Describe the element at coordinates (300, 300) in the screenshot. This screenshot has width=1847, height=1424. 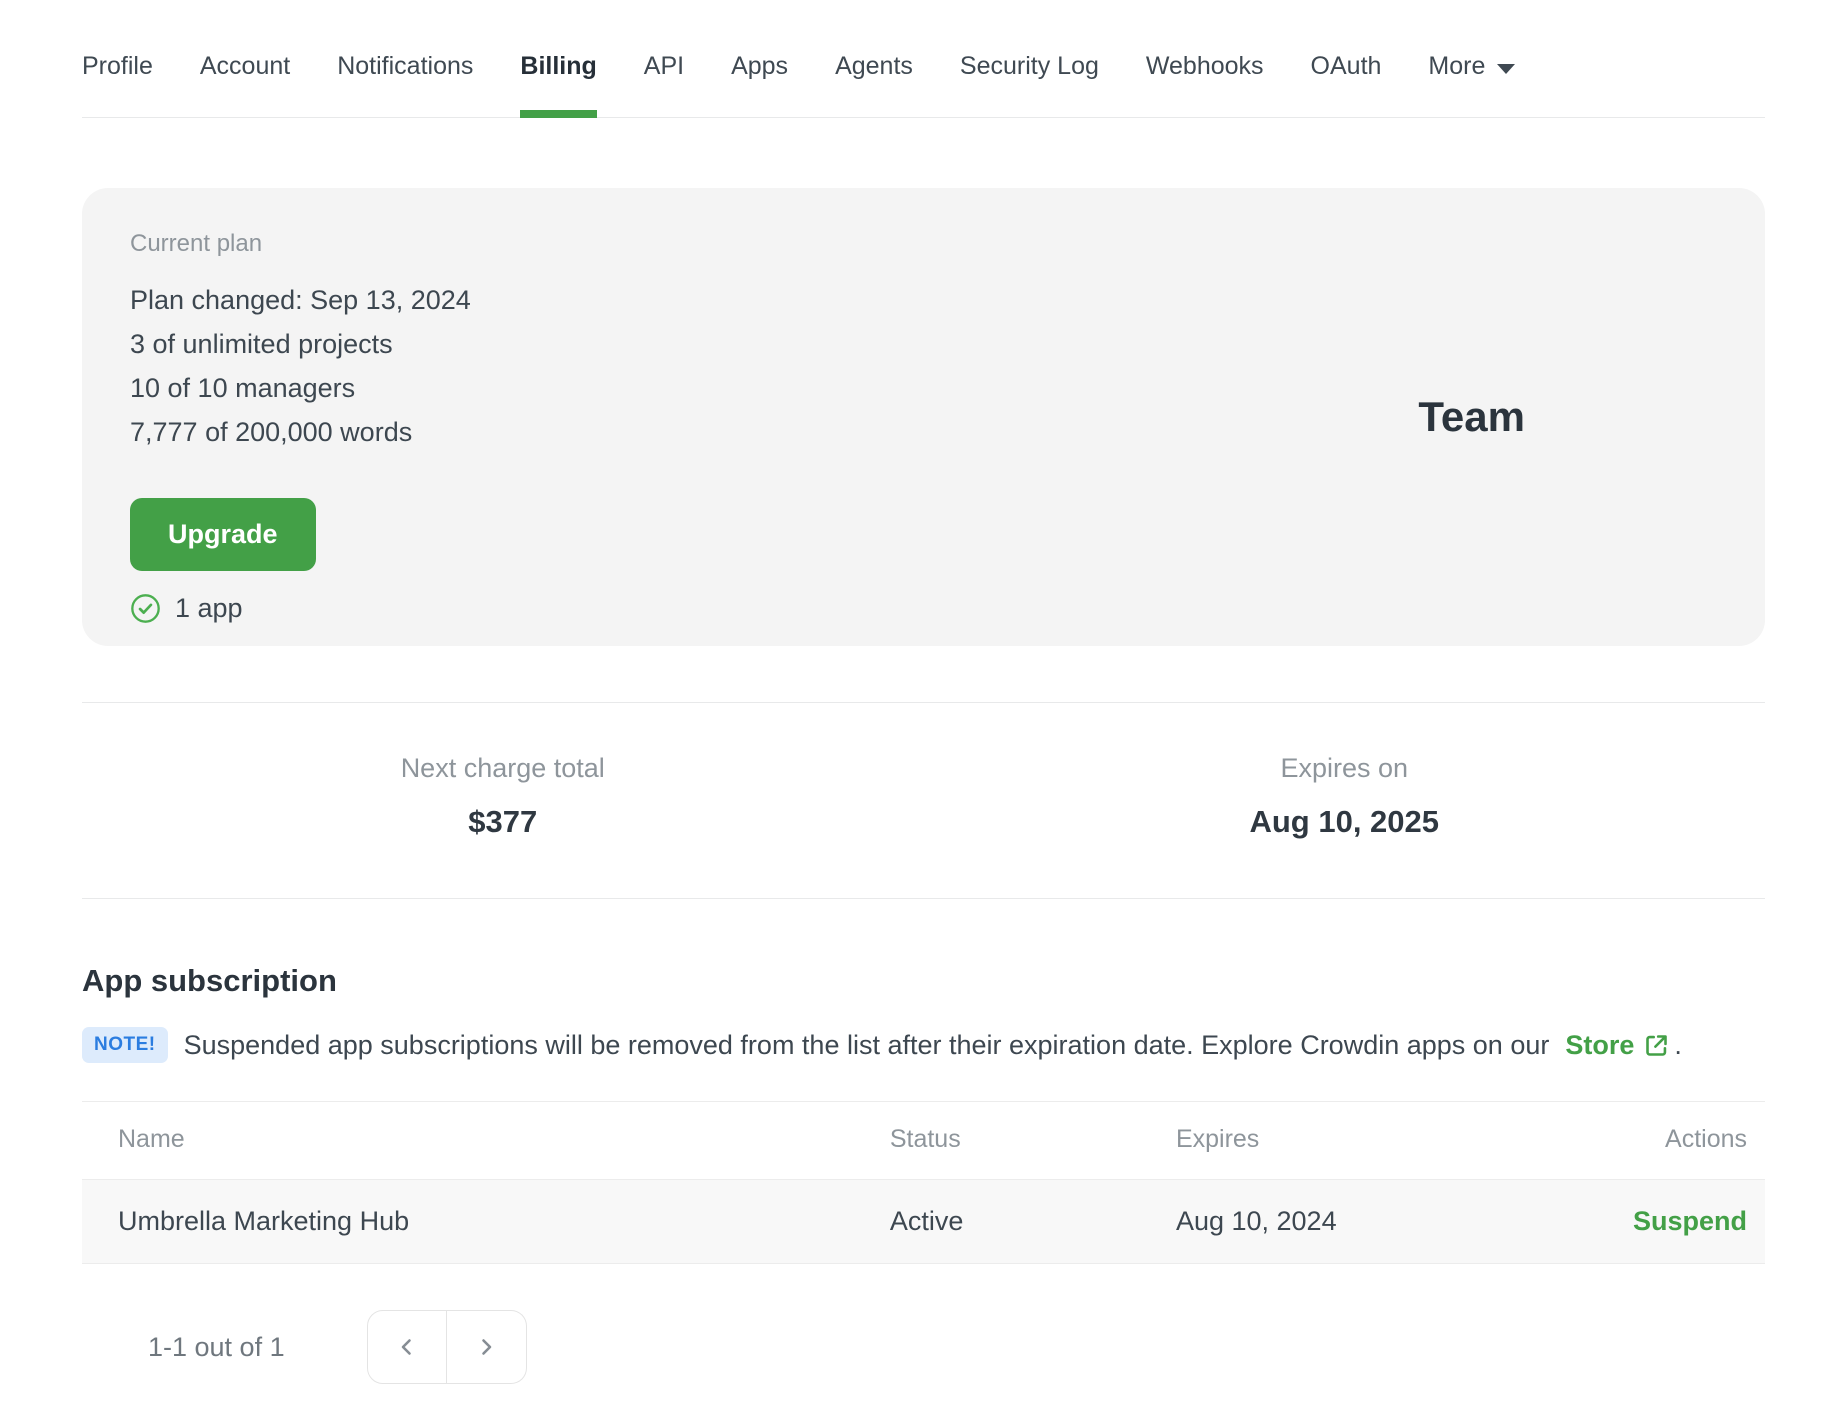
I see `plan-changed-date: Plan changed: Sep 13, 2024` at that location.